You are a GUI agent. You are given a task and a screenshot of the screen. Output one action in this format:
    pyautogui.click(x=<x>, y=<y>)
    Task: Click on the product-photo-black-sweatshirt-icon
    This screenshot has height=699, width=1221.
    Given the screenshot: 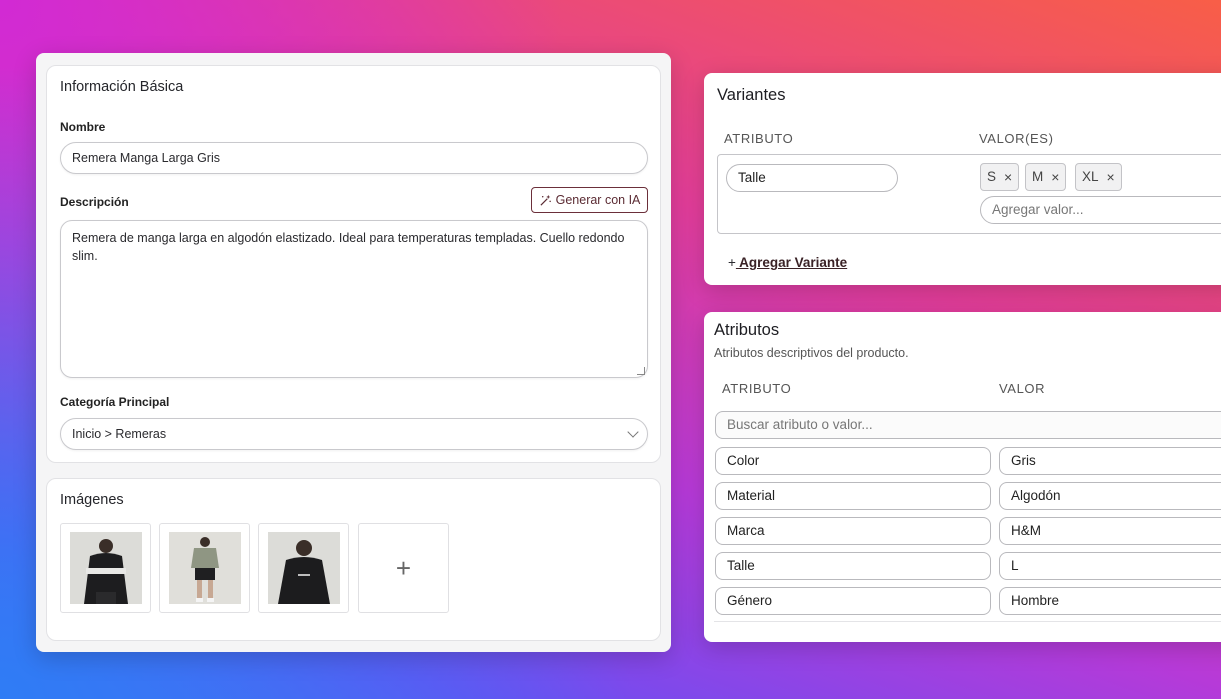 What is the action you would take?
    pyautogui.click(x=105, y=568)
    